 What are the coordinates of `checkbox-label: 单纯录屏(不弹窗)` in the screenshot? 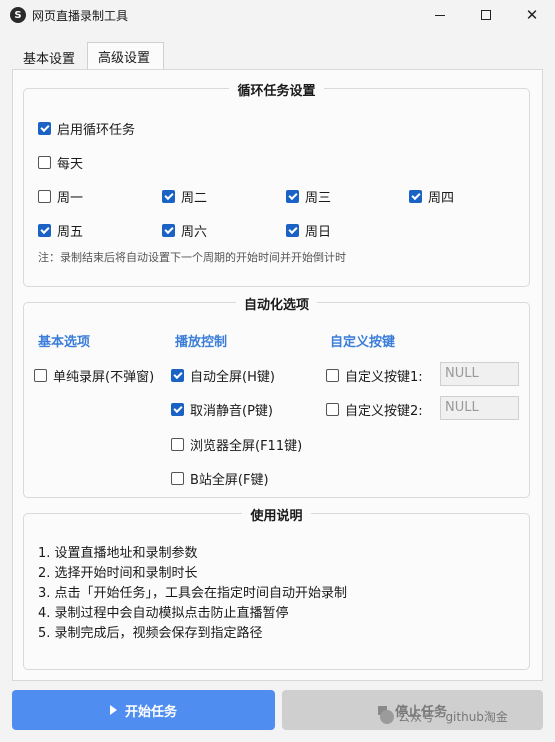 It's located at (104, 377).